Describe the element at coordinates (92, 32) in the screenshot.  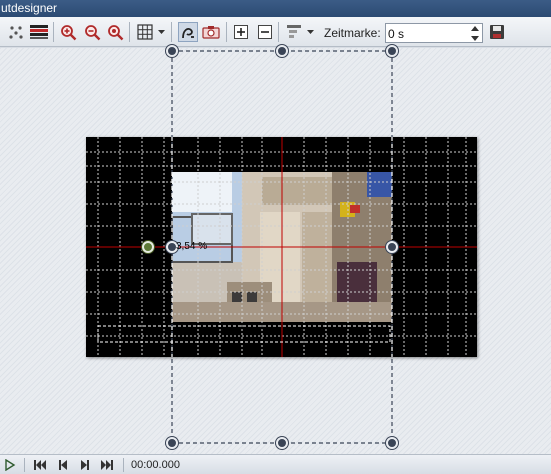
I see `zoom-out-icon` at that location.